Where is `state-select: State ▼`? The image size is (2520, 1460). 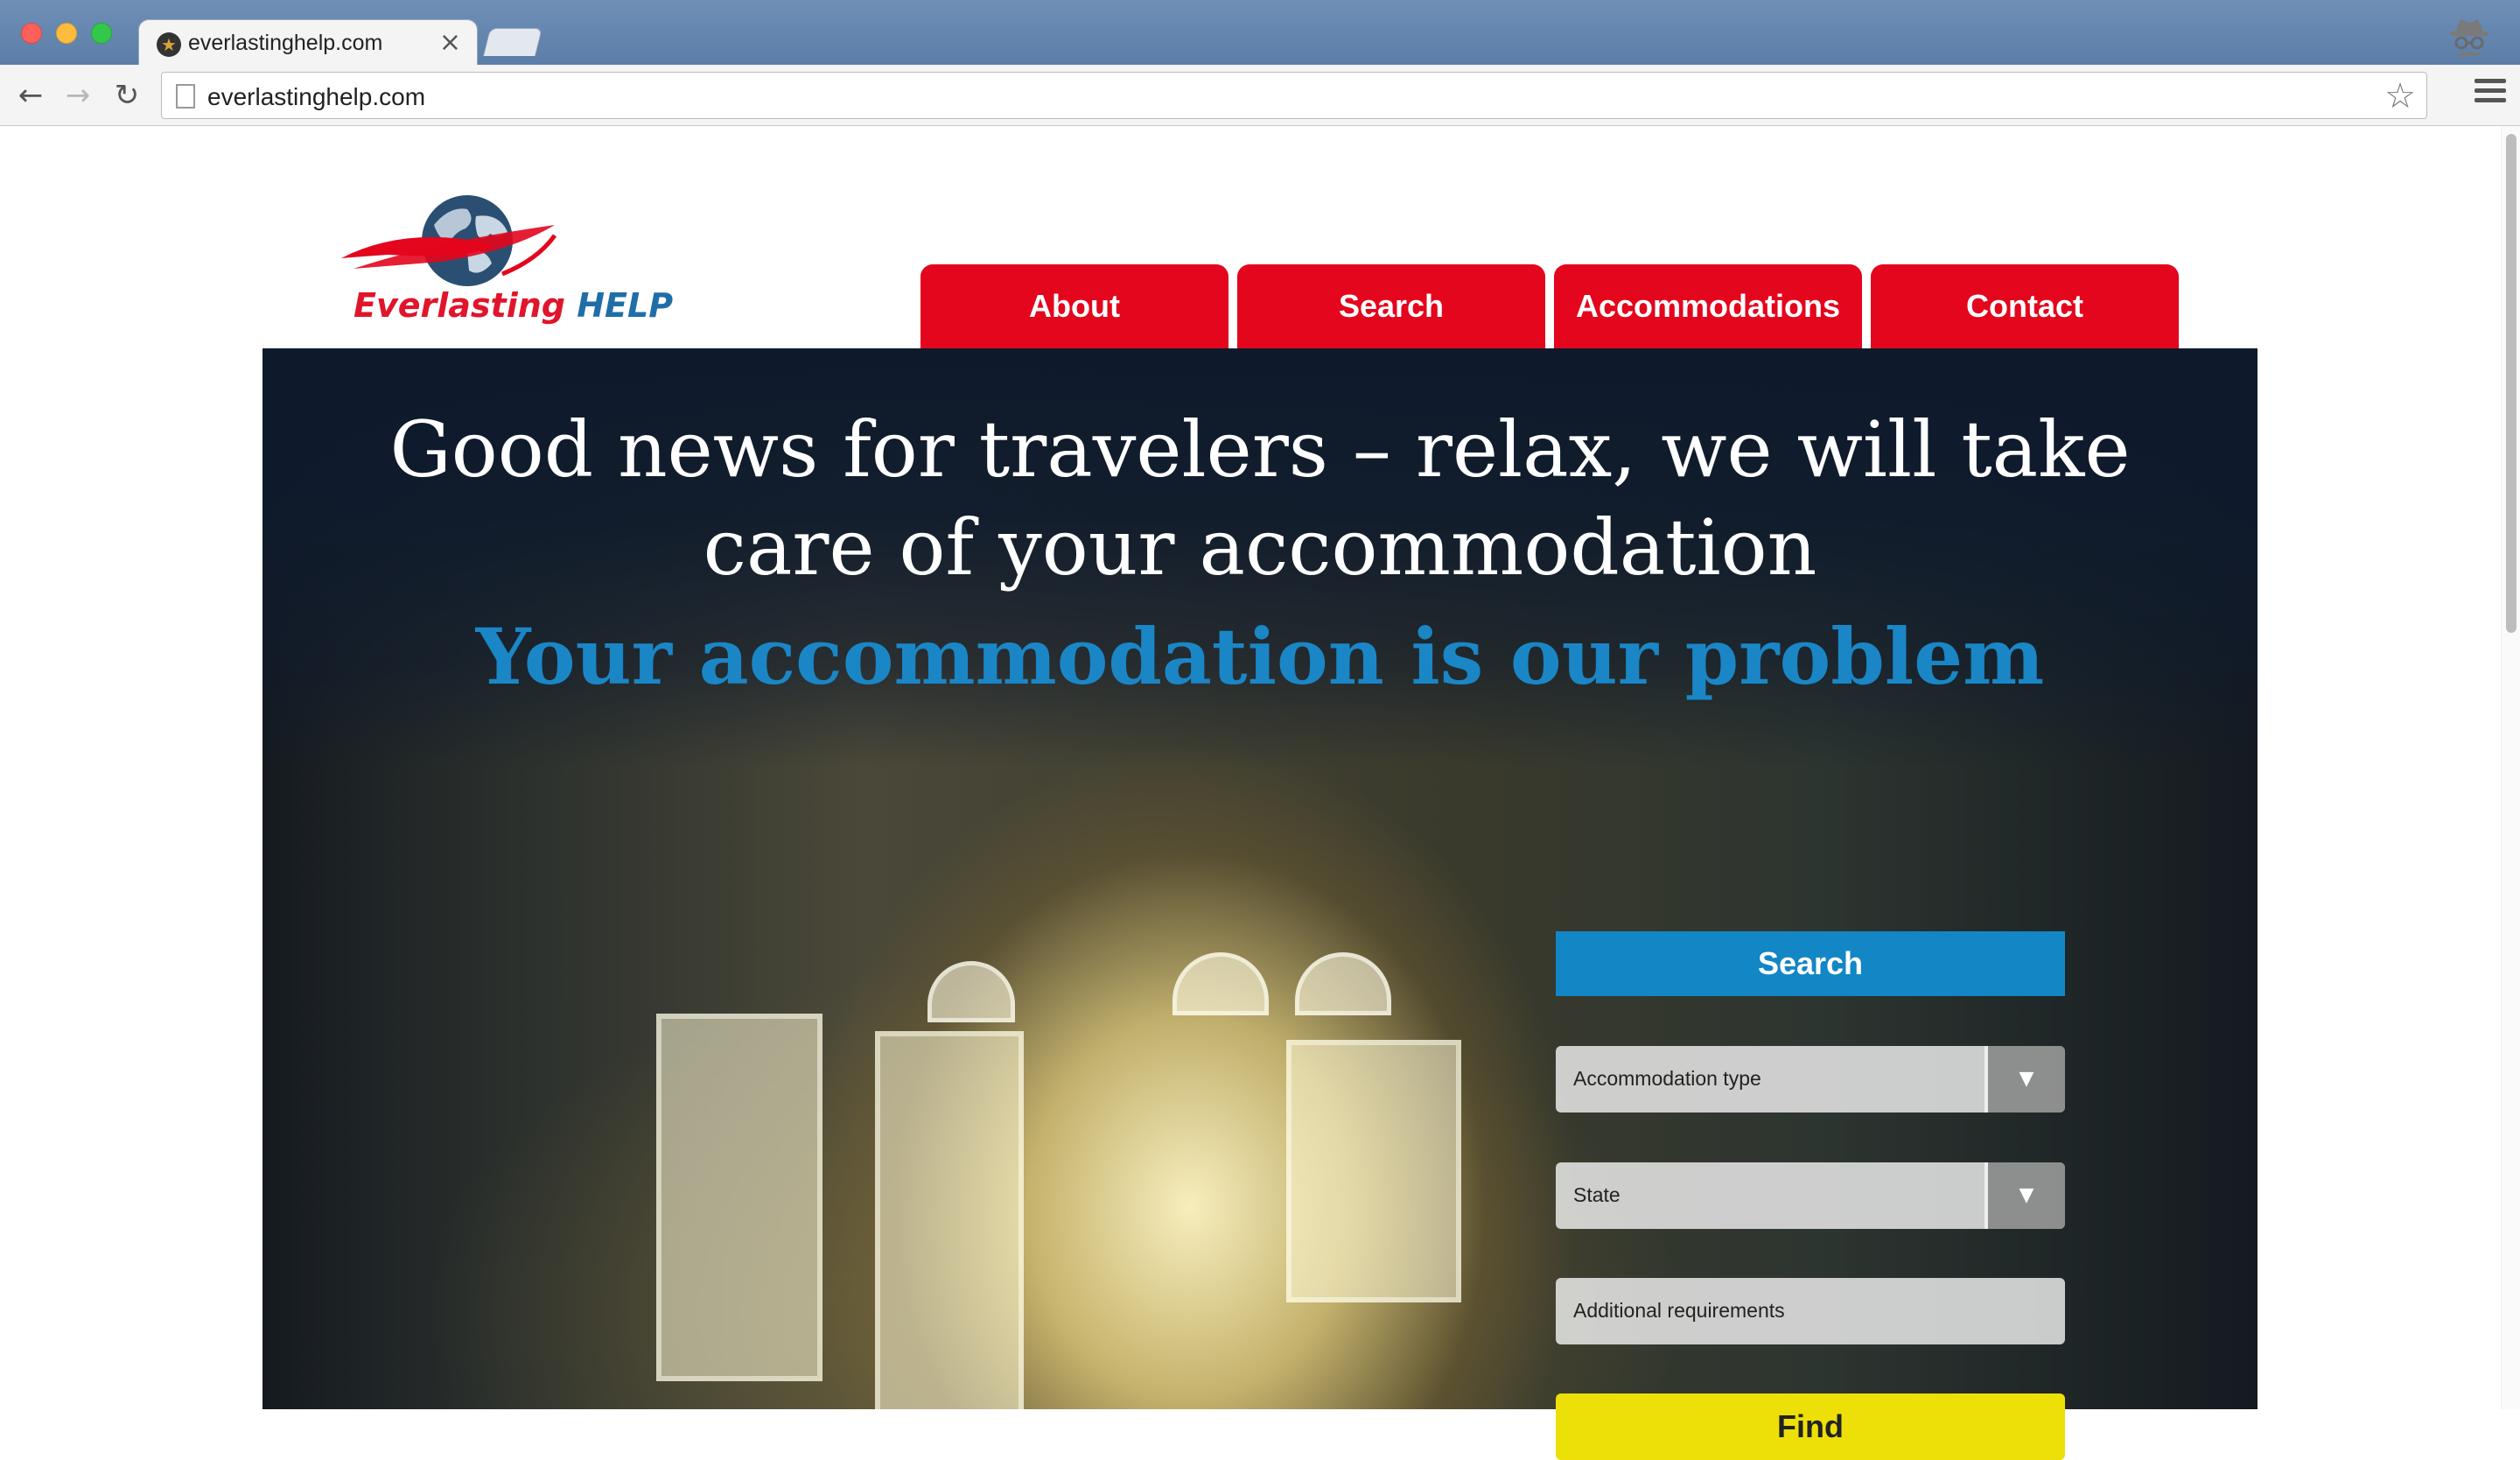 state-select: State ▼ is located at coordinates (1810, 1196).